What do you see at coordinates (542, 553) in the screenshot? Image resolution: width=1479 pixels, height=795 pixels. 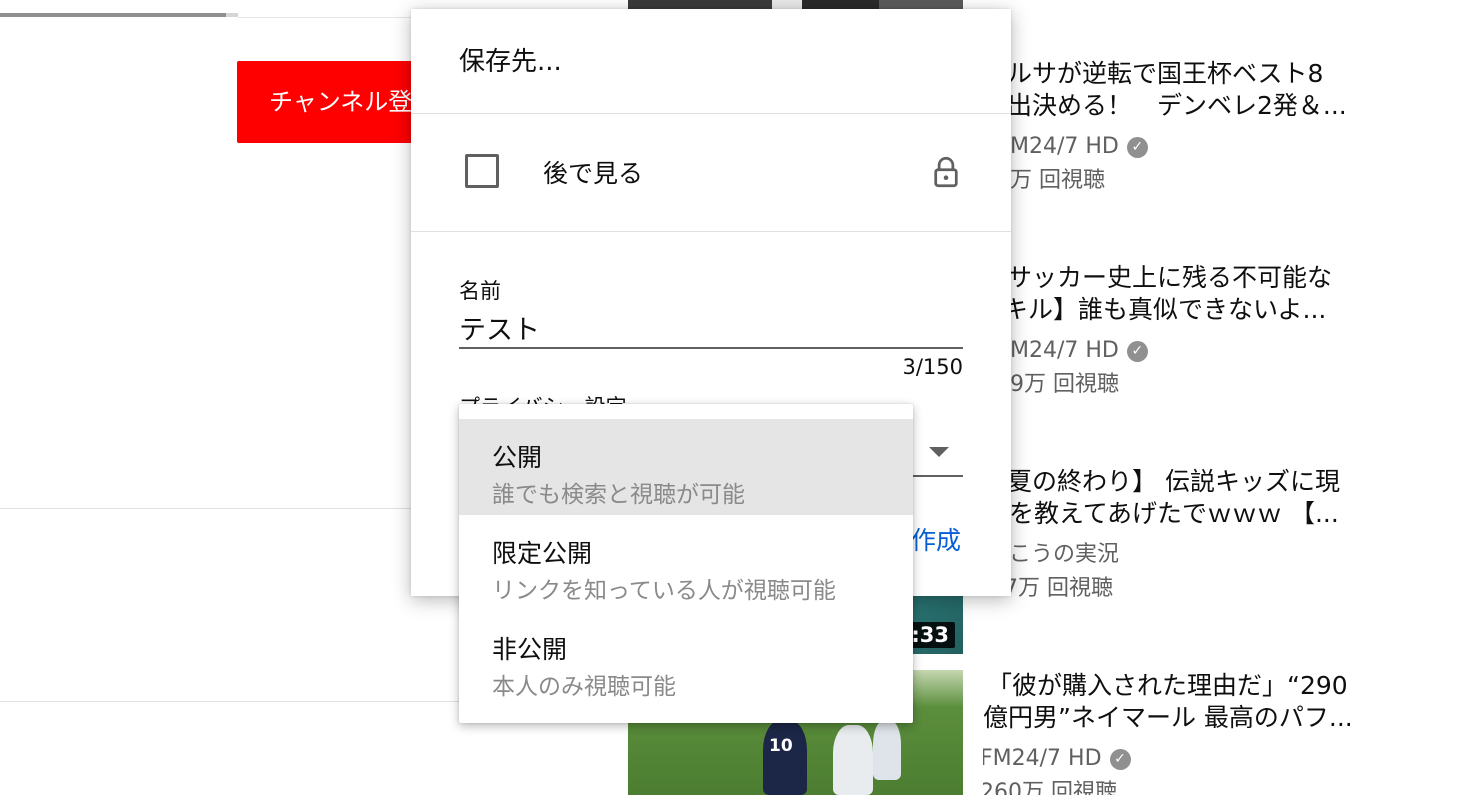 I see `option-title: 限定公開` at bounding box center [542, 553].